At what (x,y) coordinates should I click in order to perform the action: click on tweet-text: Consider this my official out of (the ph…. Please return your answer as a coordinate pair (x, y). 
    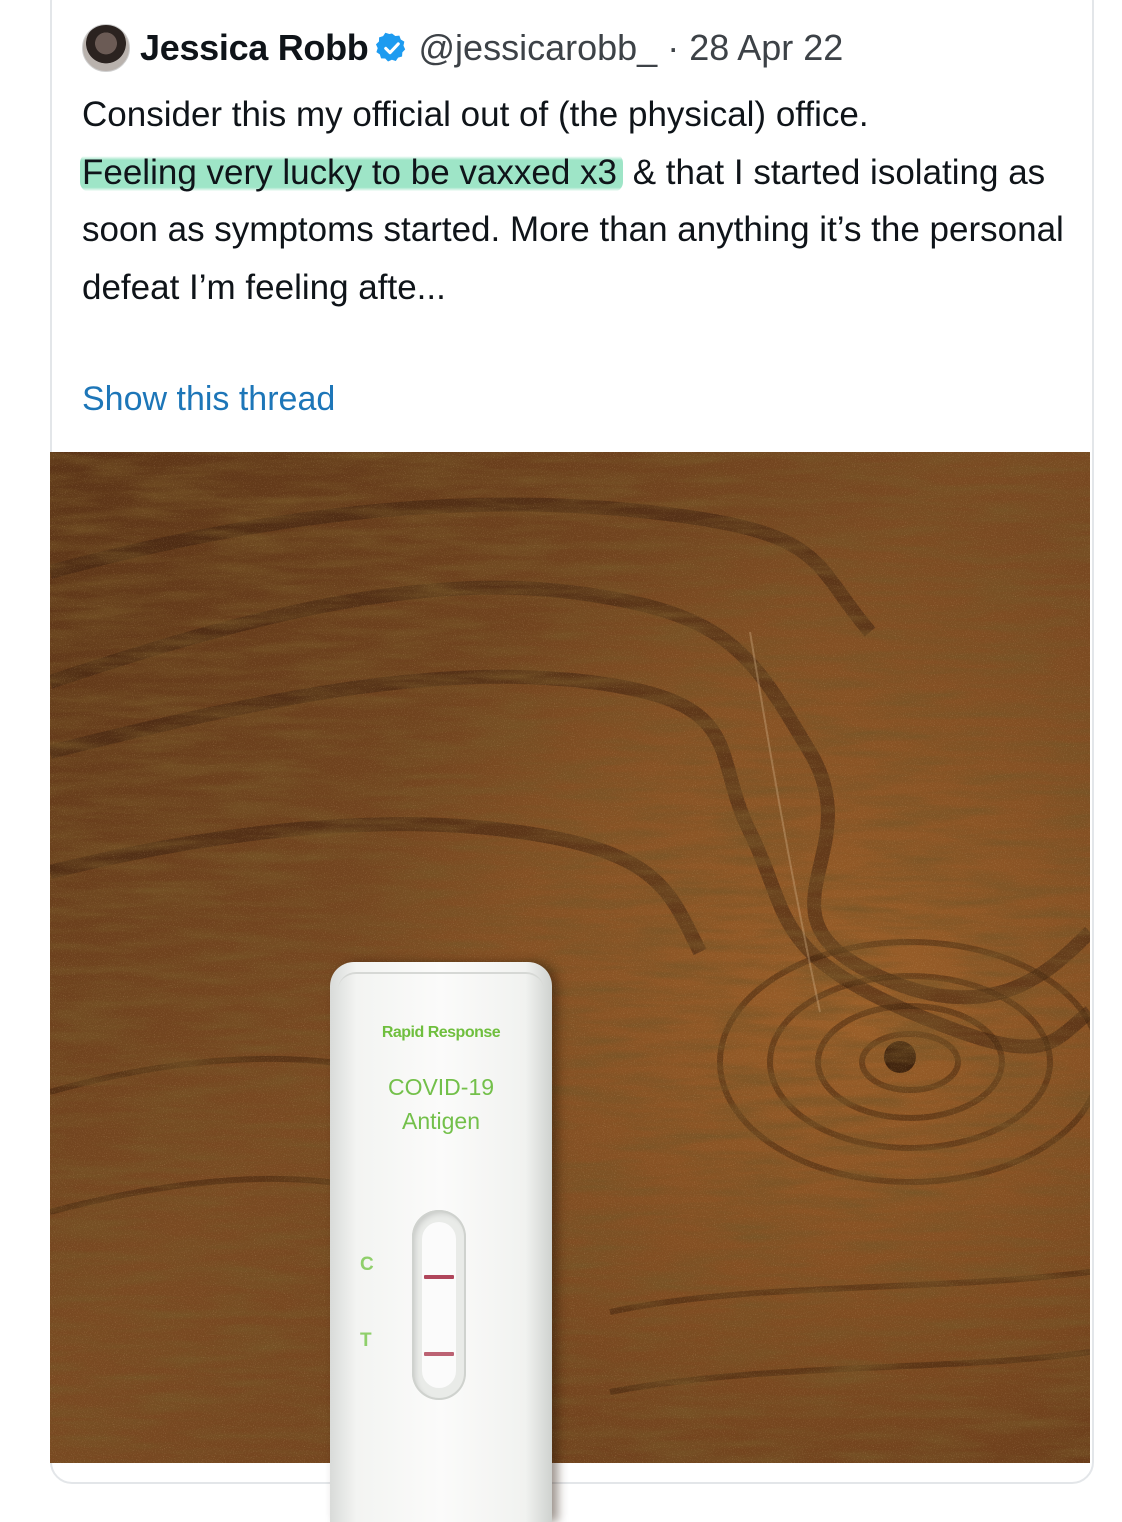
    Looking at the image, I should click on (576, 201).